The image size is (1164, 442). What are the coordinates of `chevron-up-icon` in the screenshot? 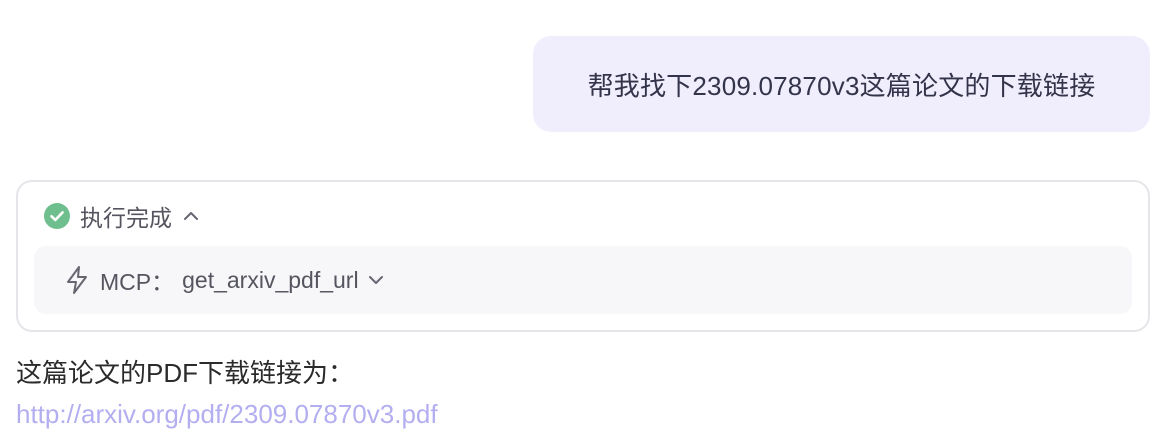 It's located at (191, 216).